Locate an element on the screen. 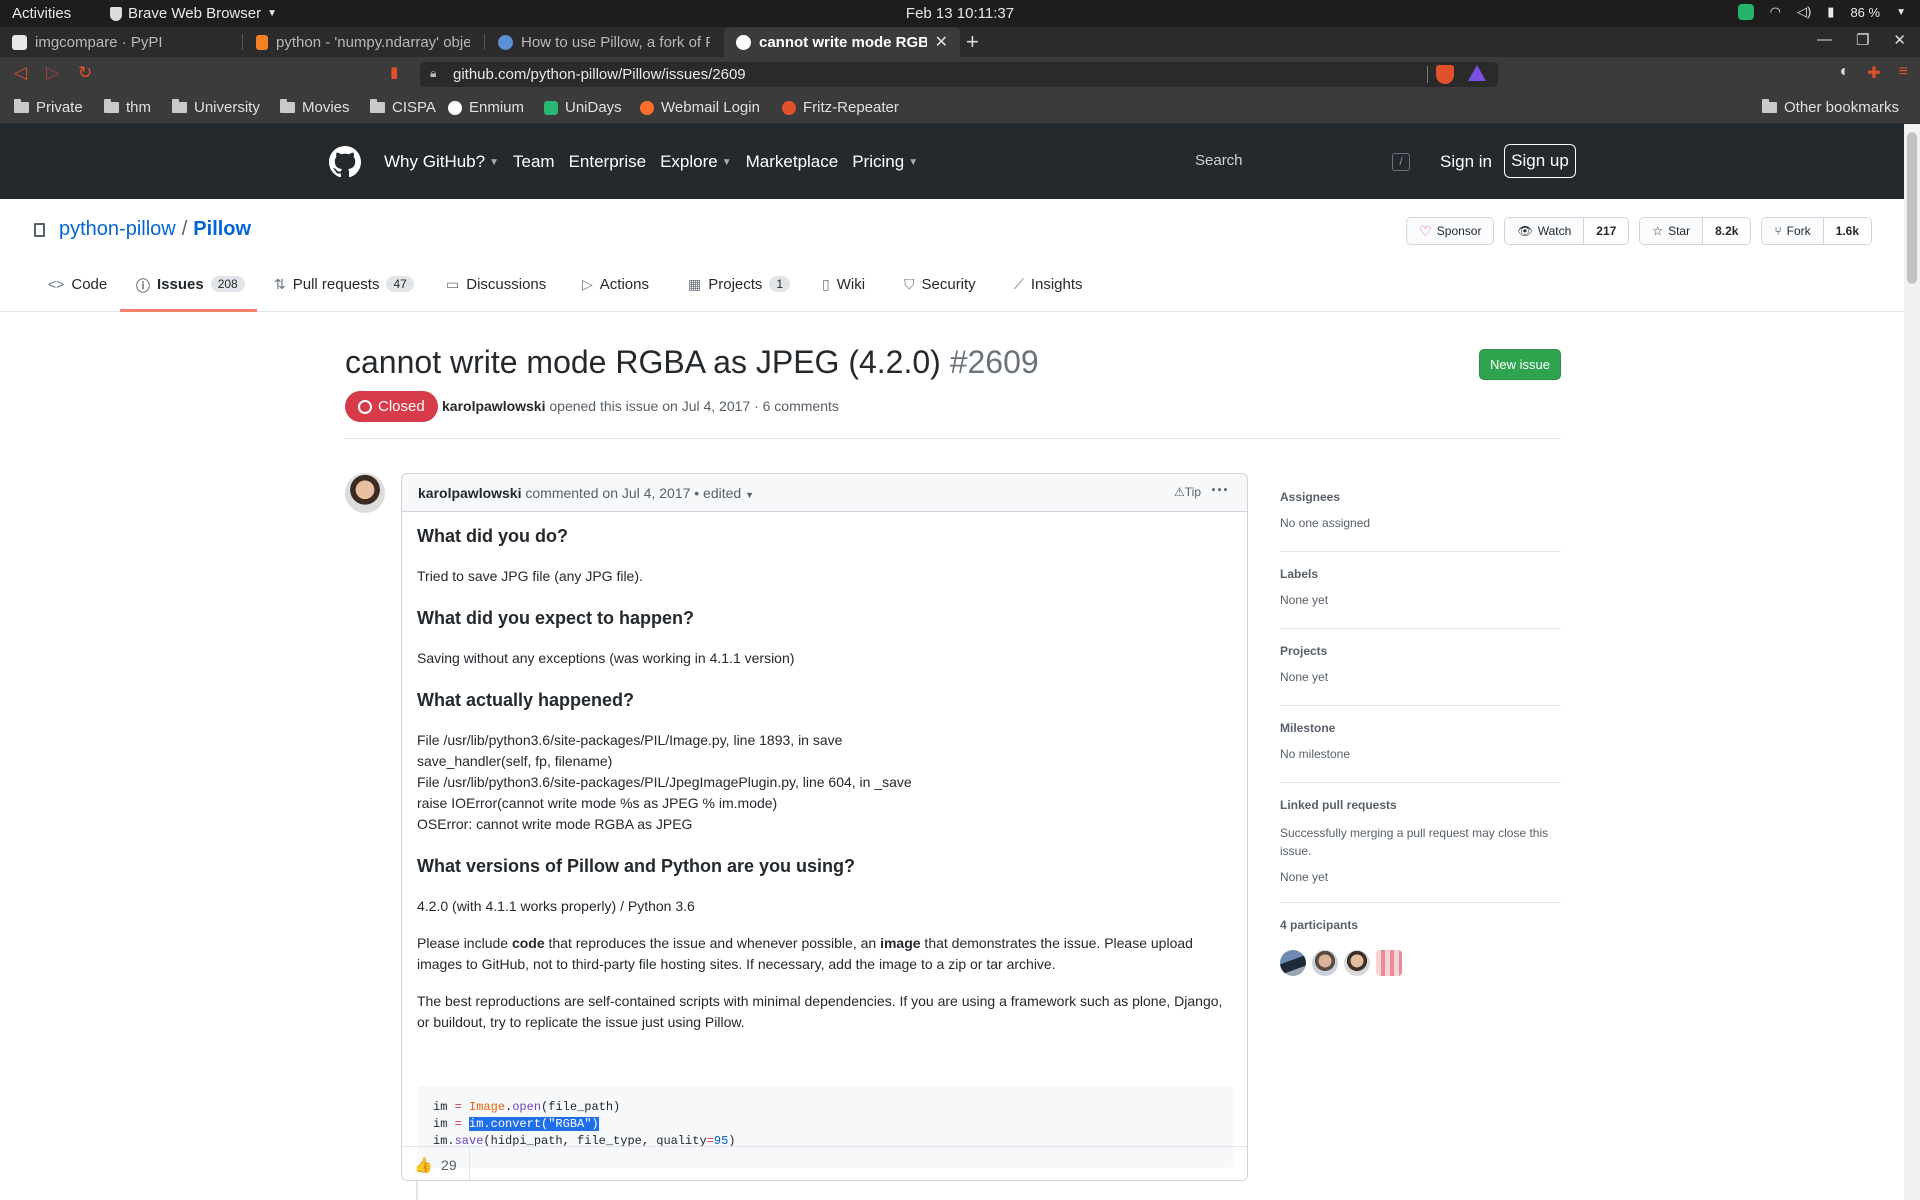  tab-pull-requests: ⇅ Pull requests 47 is located at coordinates (344, 294).